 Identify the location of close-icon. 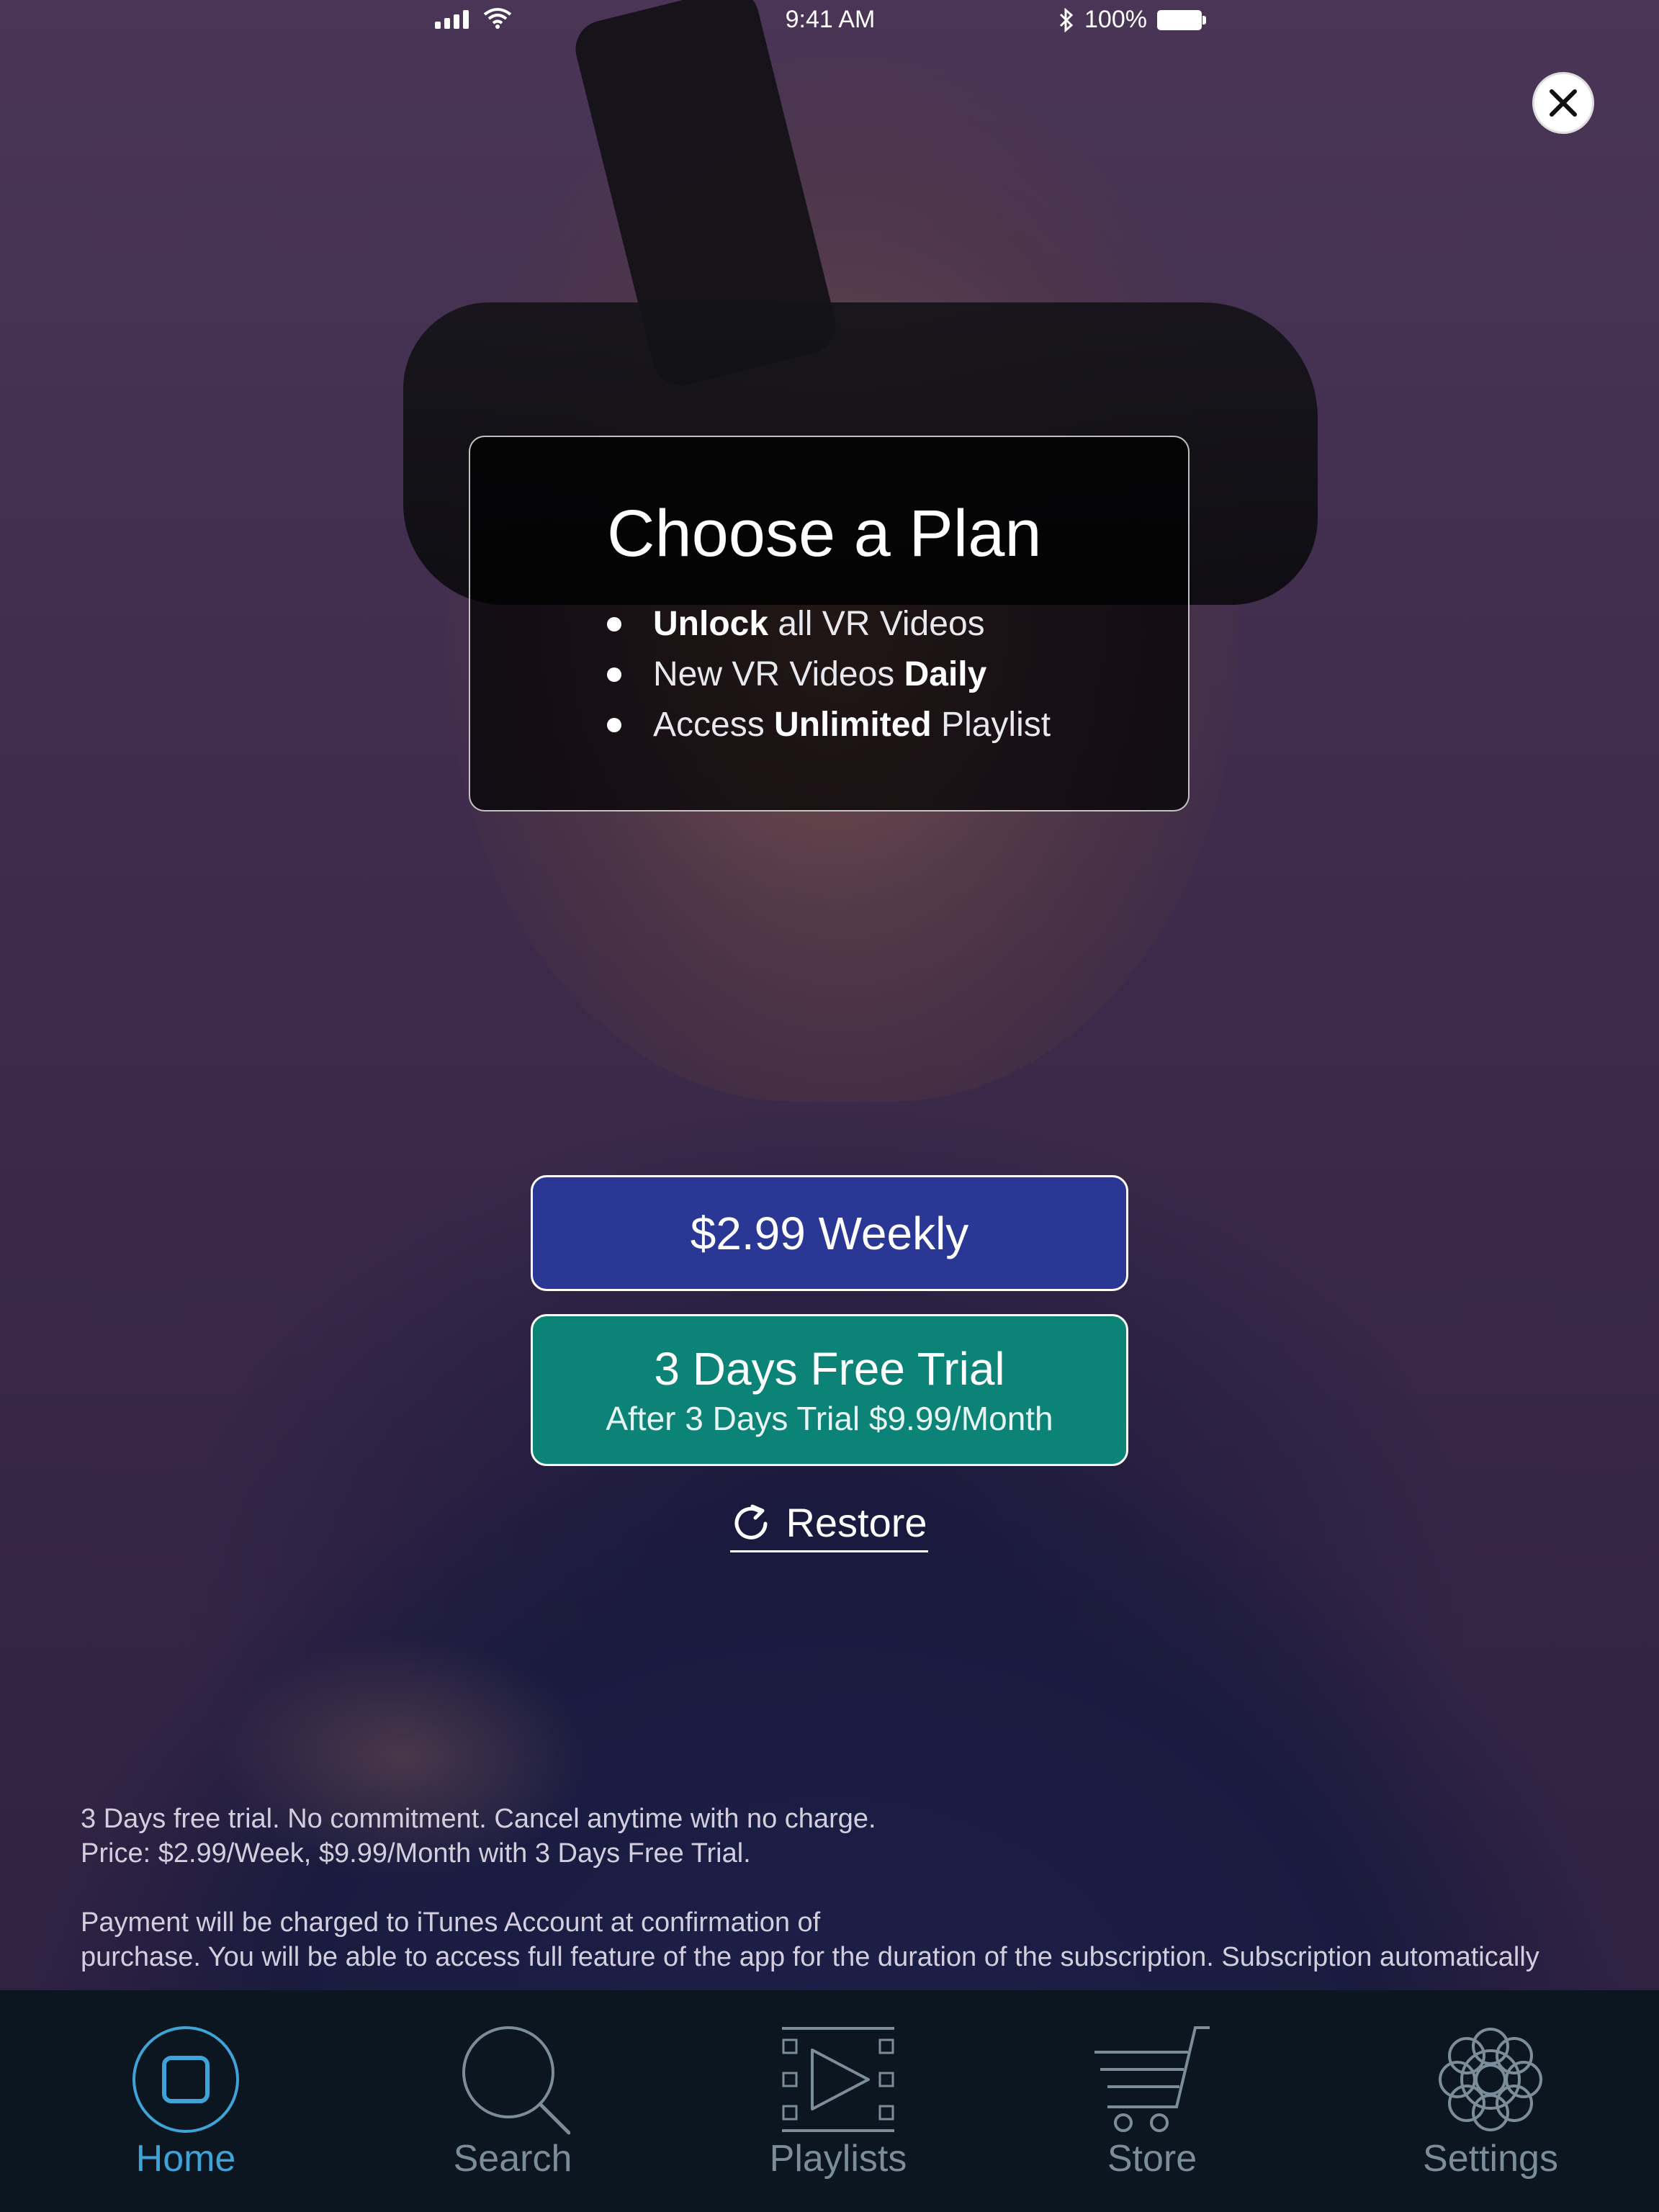
(1564, 103).